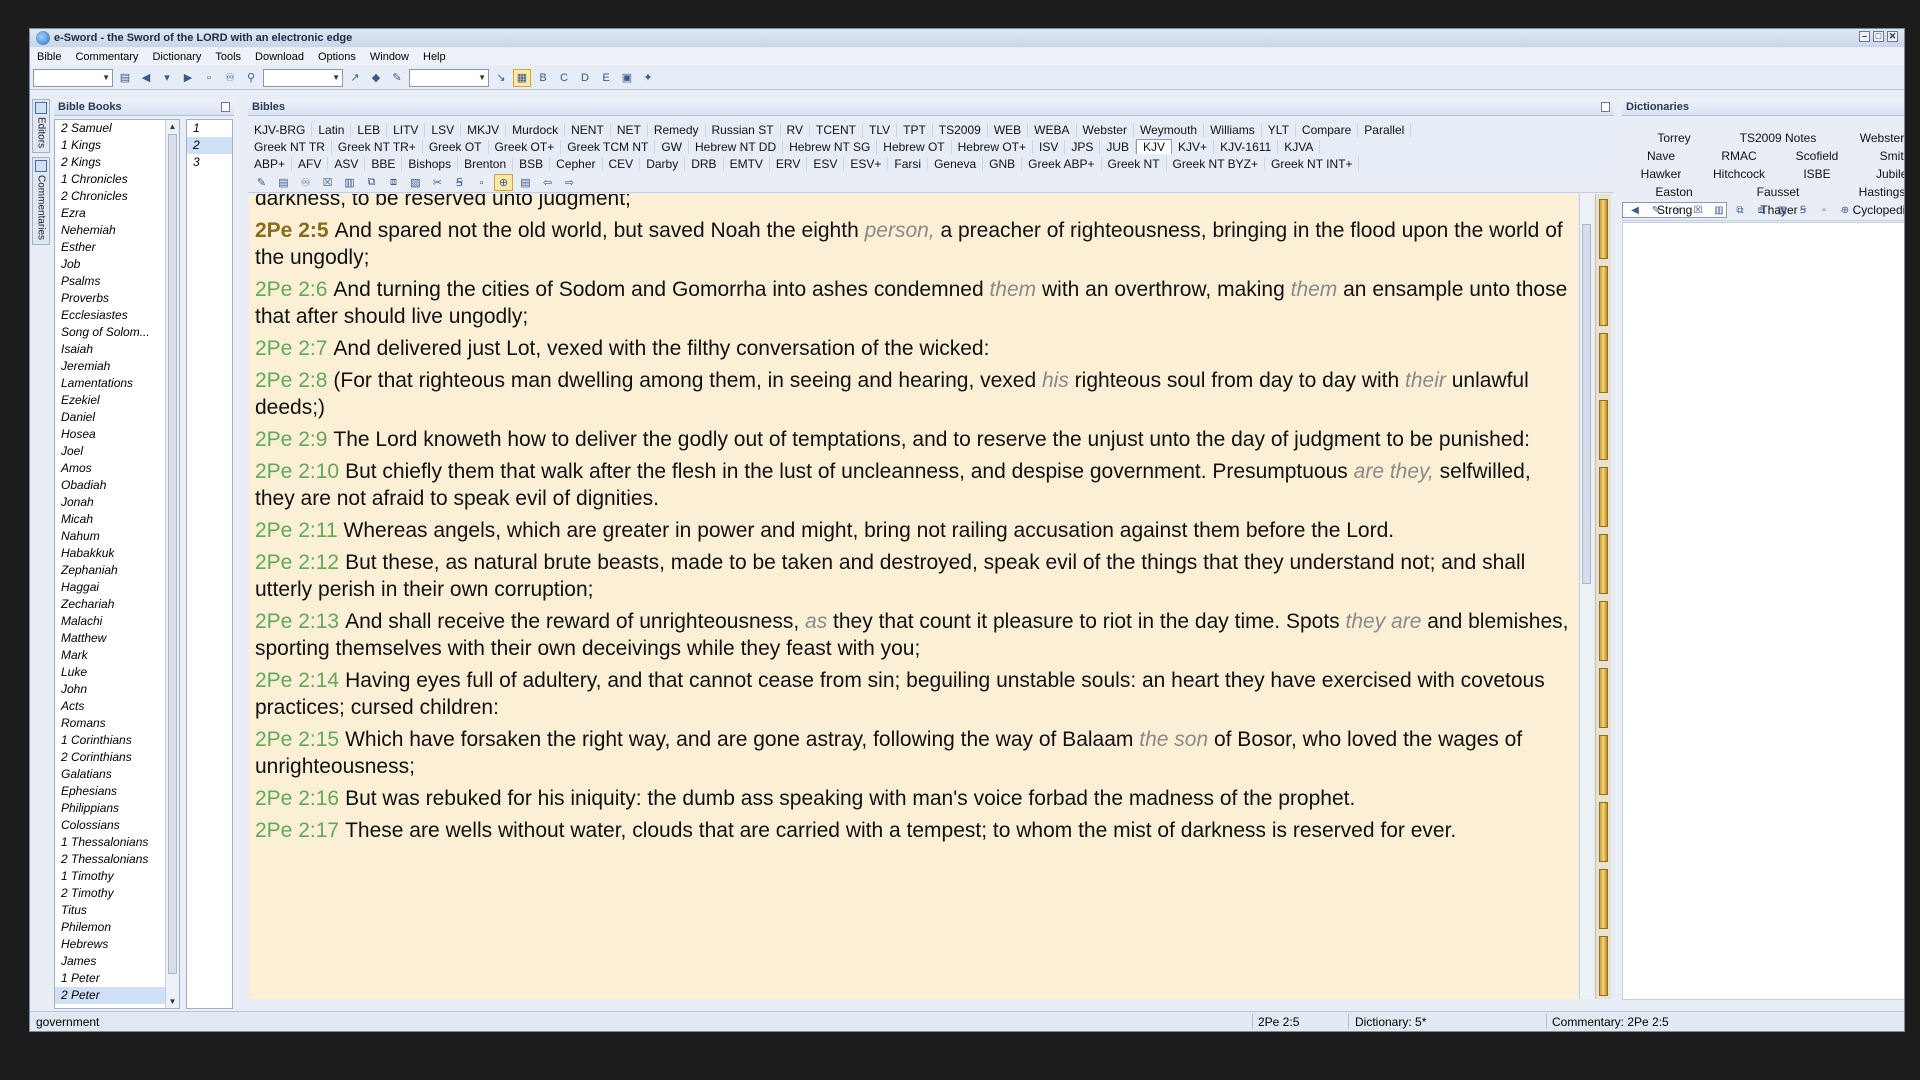 The width and height of the screenshot is (1920, 1080). I want to click on book-item: Zephaniah, so click(111, 570).